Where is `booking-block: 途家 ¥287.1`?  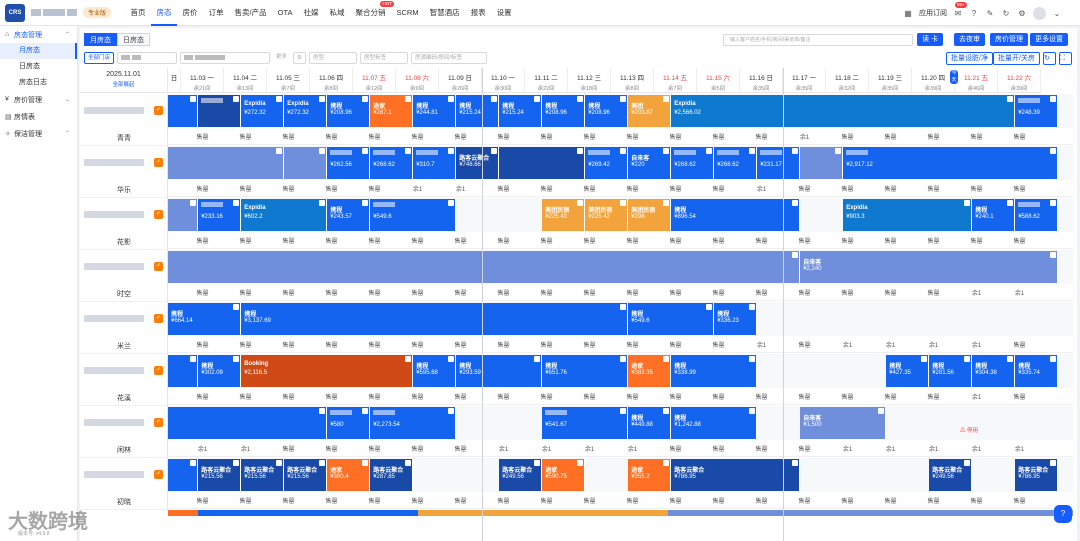
booking-block: 途家 ¥287.1 is located at coordinates (392, 111).